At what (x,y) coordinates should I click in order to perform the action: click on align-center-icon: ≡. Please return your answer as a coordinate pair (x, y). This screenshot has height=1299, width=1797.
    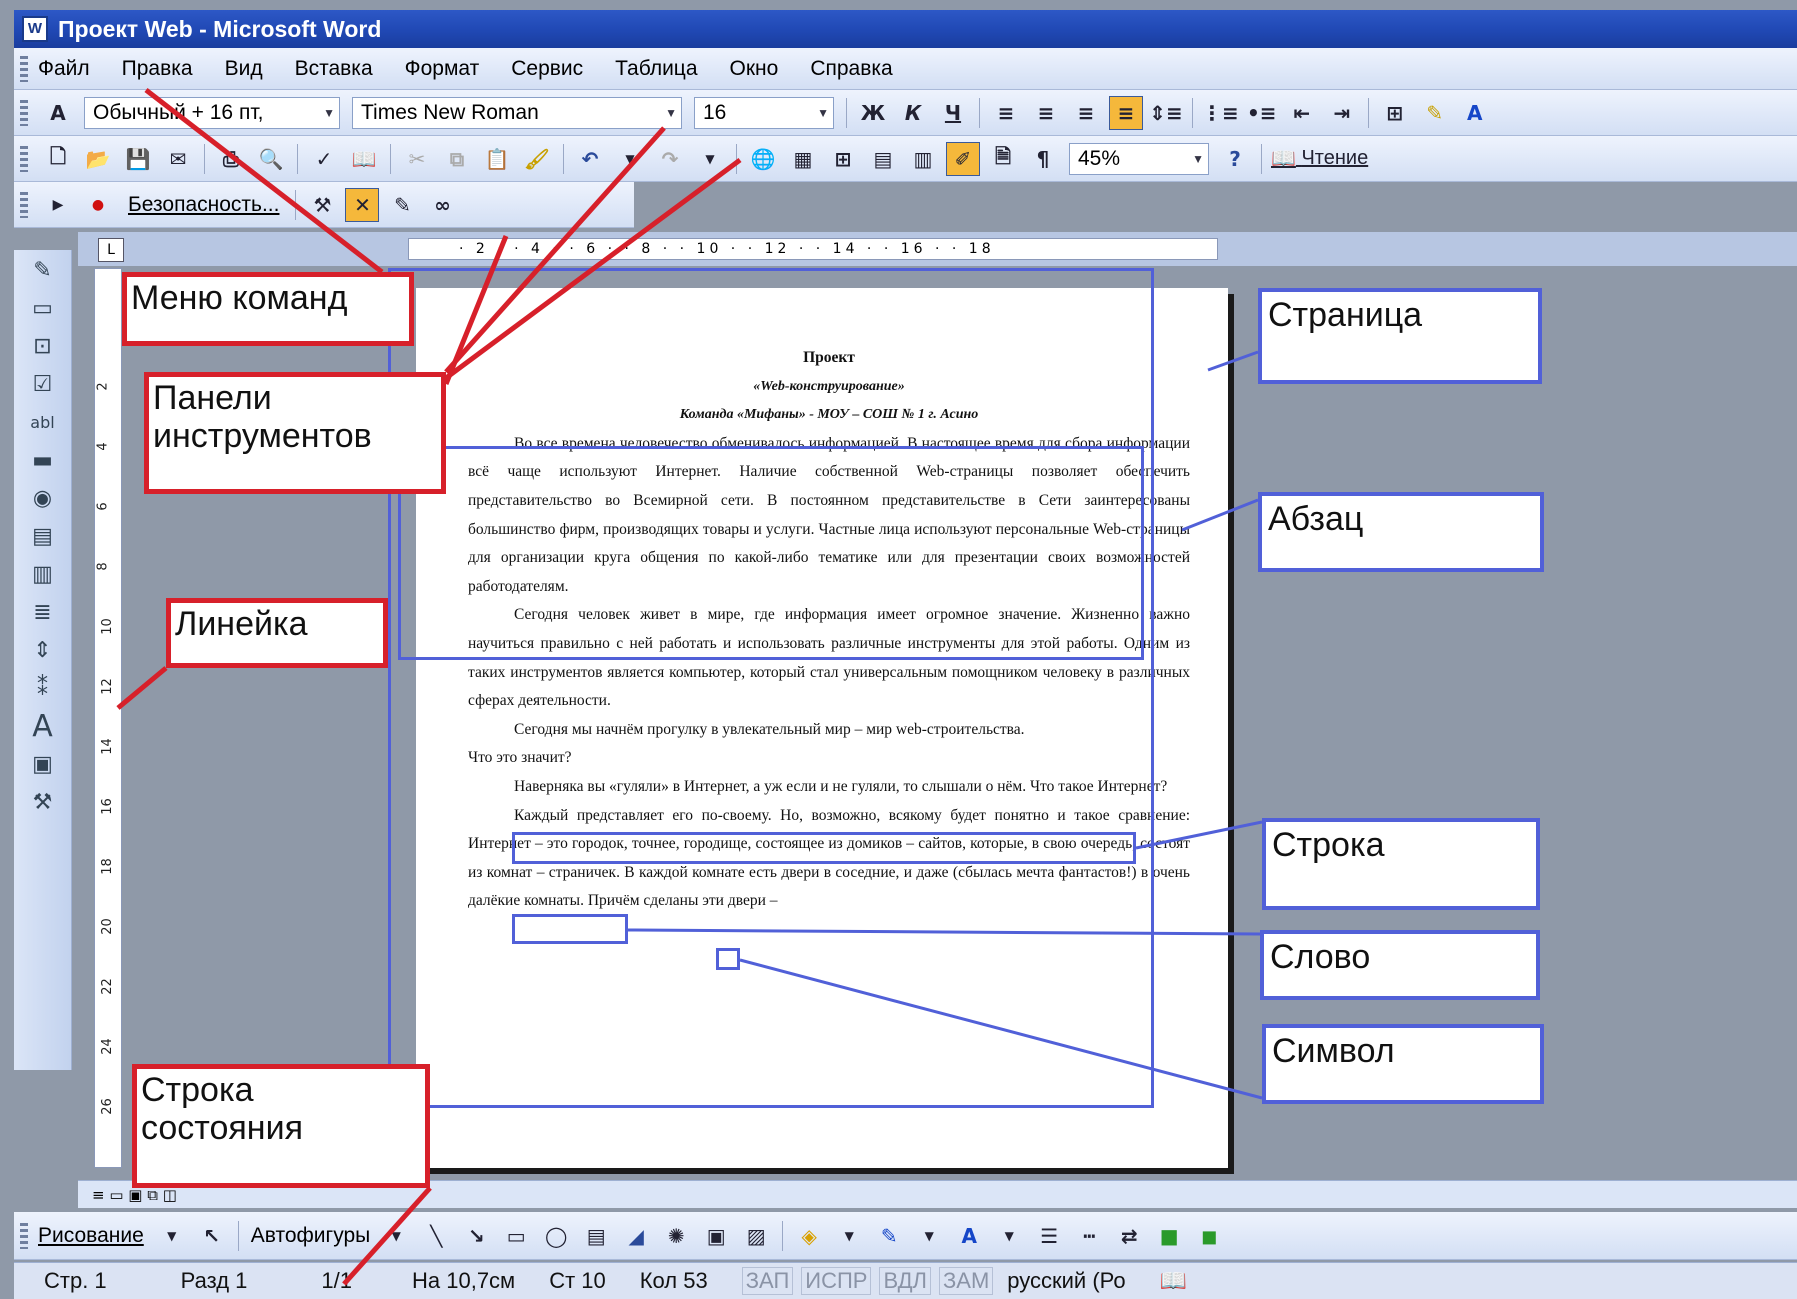
    Looking at the image, I should click on (1046, 113).